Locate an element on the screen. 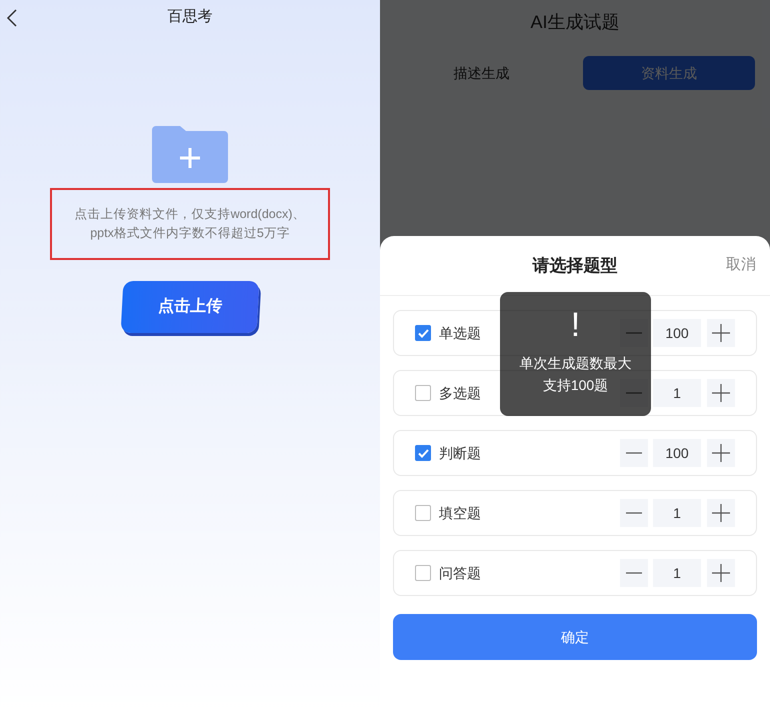  warning-icon: ! is located at coordinates (575, 325).